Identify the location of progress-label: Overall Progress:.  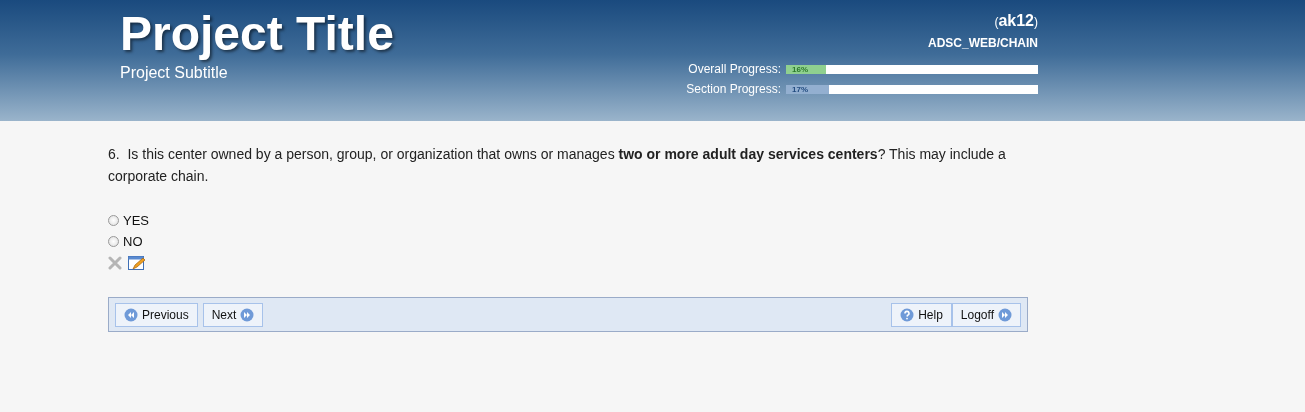
(734, 69).